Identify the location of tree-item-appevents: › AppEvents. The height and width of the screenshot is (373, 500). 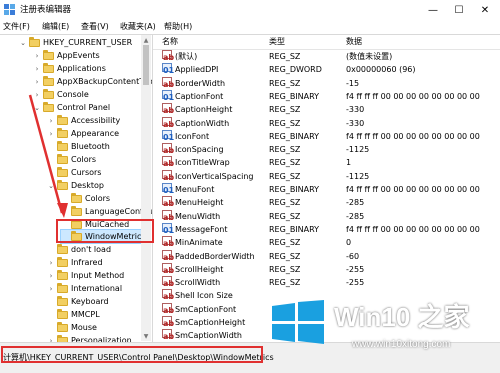
(66, 55).